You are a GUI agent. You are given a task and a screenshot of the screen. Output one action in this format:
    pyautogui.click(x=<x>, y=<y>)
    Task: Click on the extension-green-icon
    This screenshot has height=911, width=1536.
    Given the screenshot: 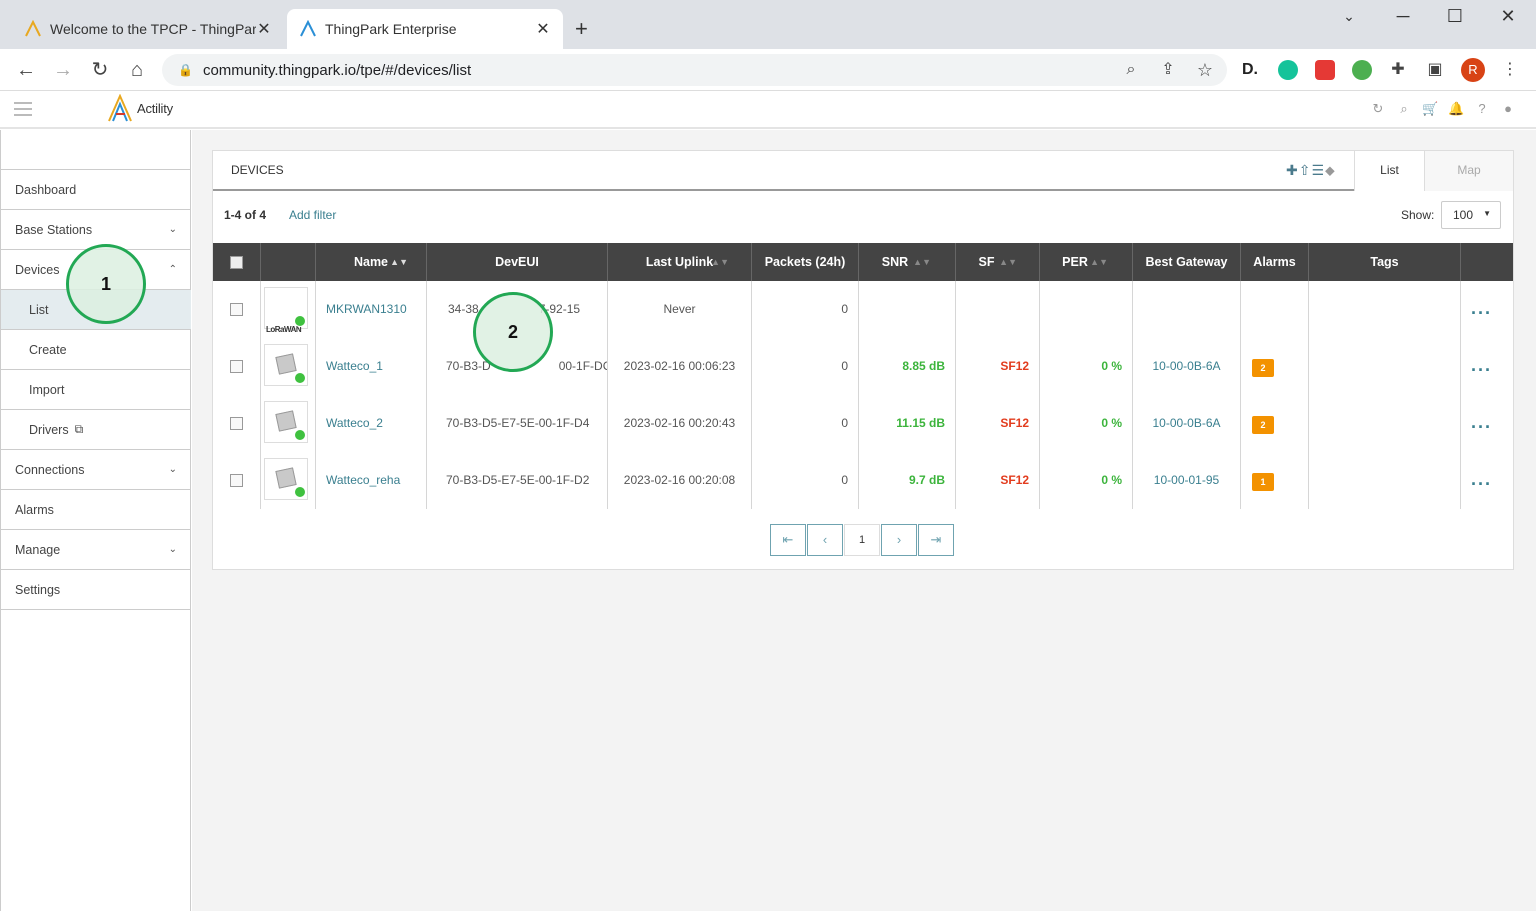 What is the action you would take?
    pyautogui.click(x=1362, y=70)
    